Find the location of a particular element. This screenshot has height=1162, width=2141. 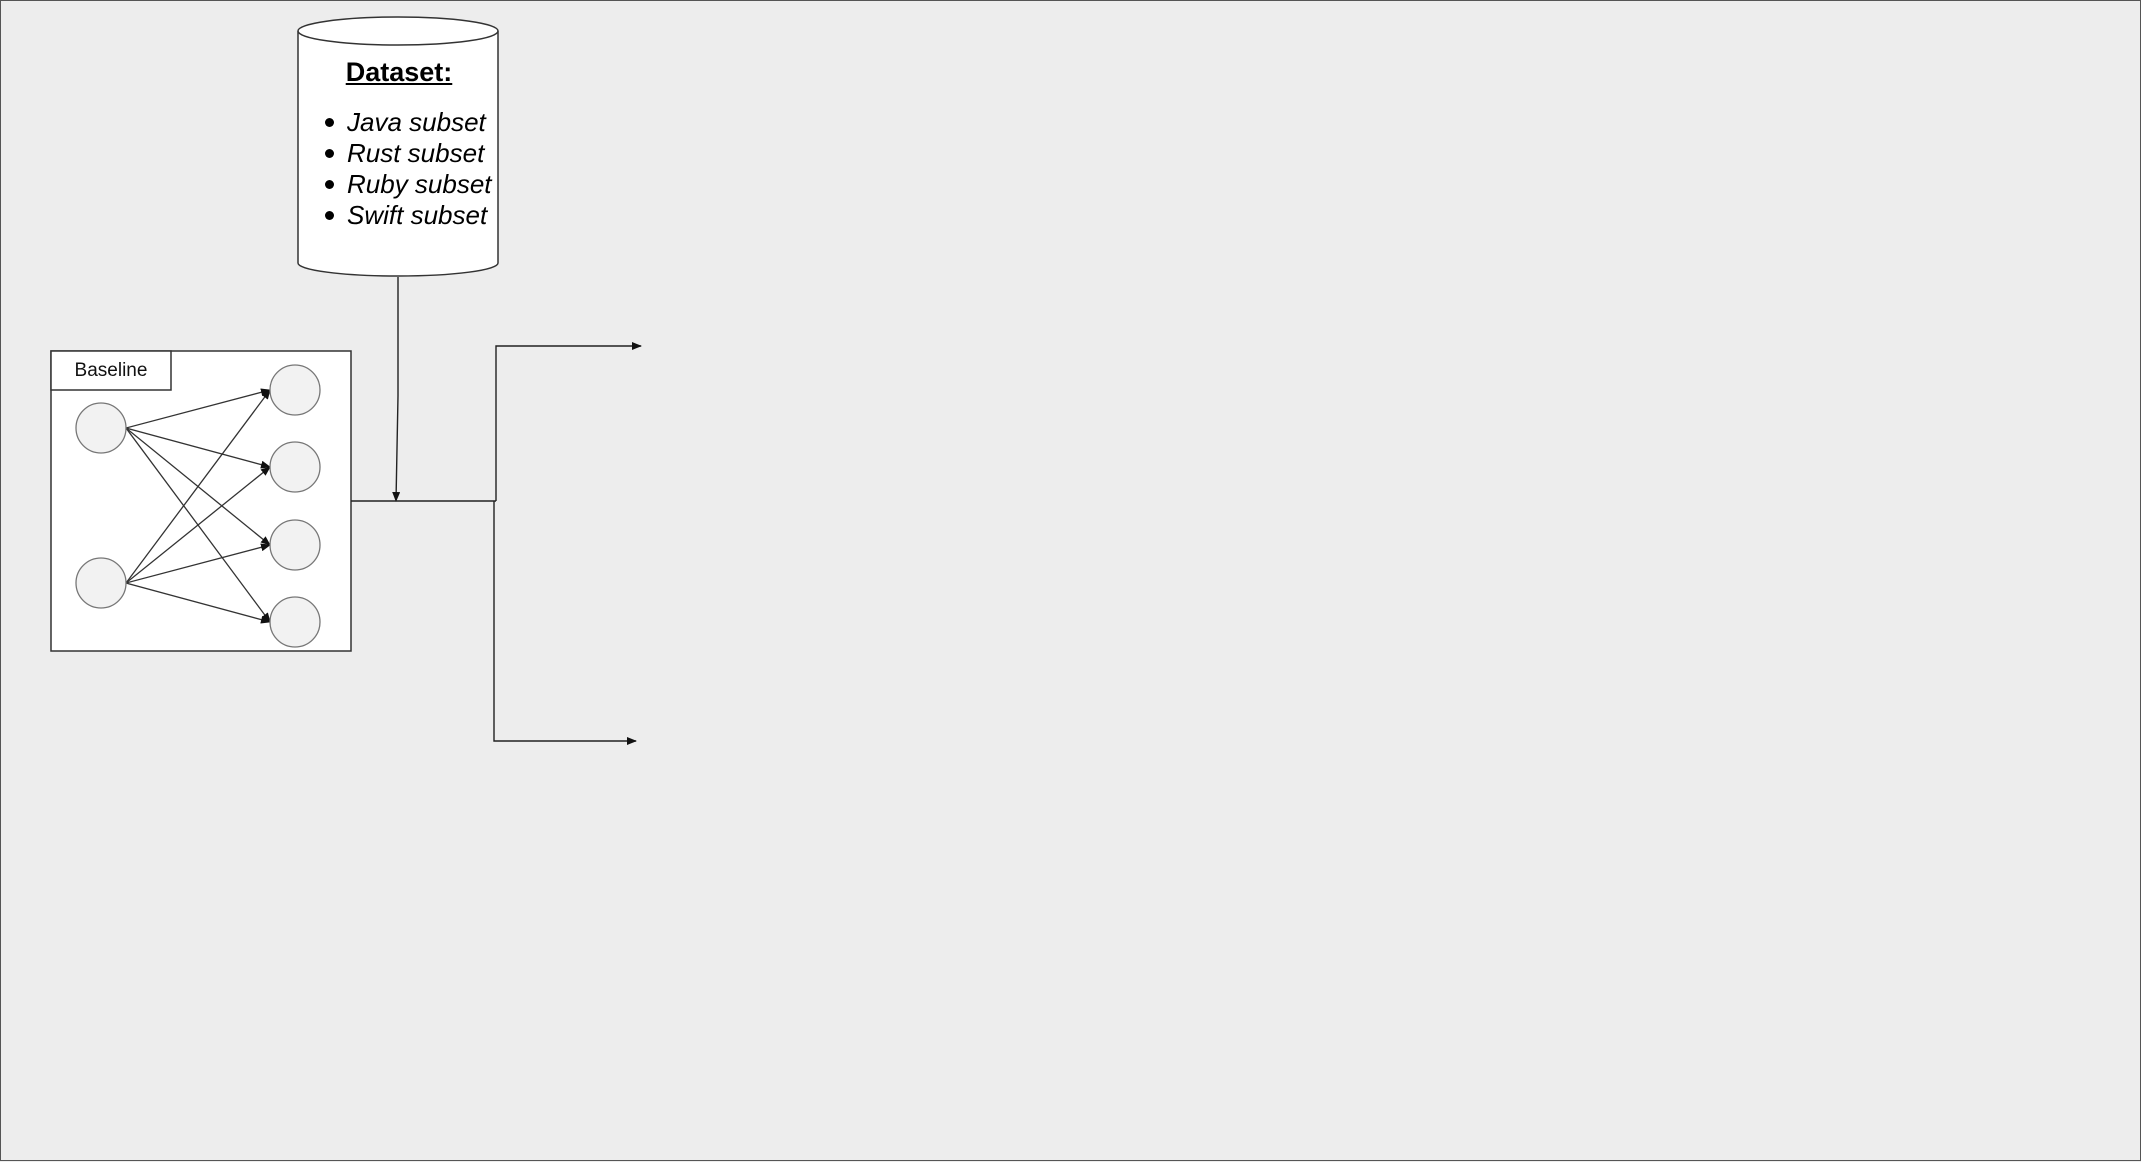

lower-branch-arrow is located at coordinates (565, 623).